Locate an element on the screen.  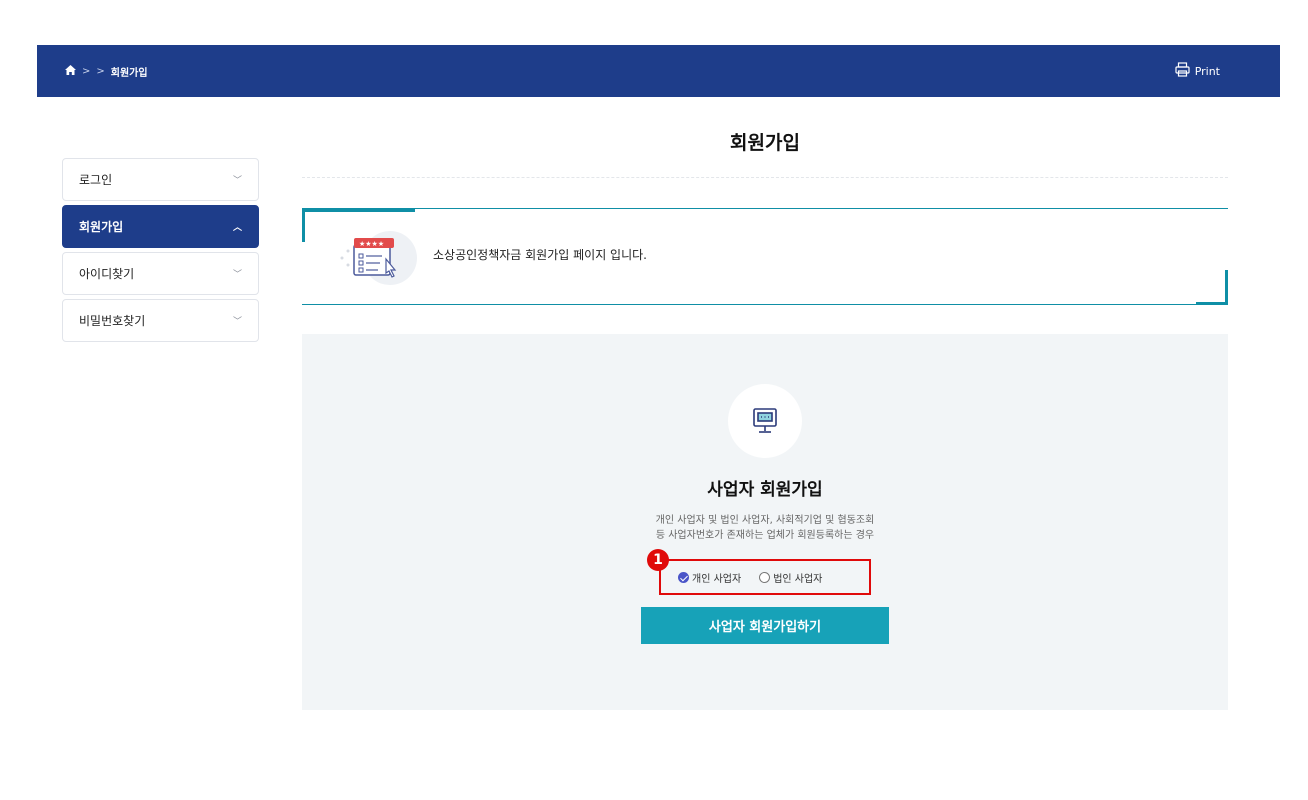
business-type-radio-group: 개인 사업자 법인 사업자 is located at coordinates (765, 577).